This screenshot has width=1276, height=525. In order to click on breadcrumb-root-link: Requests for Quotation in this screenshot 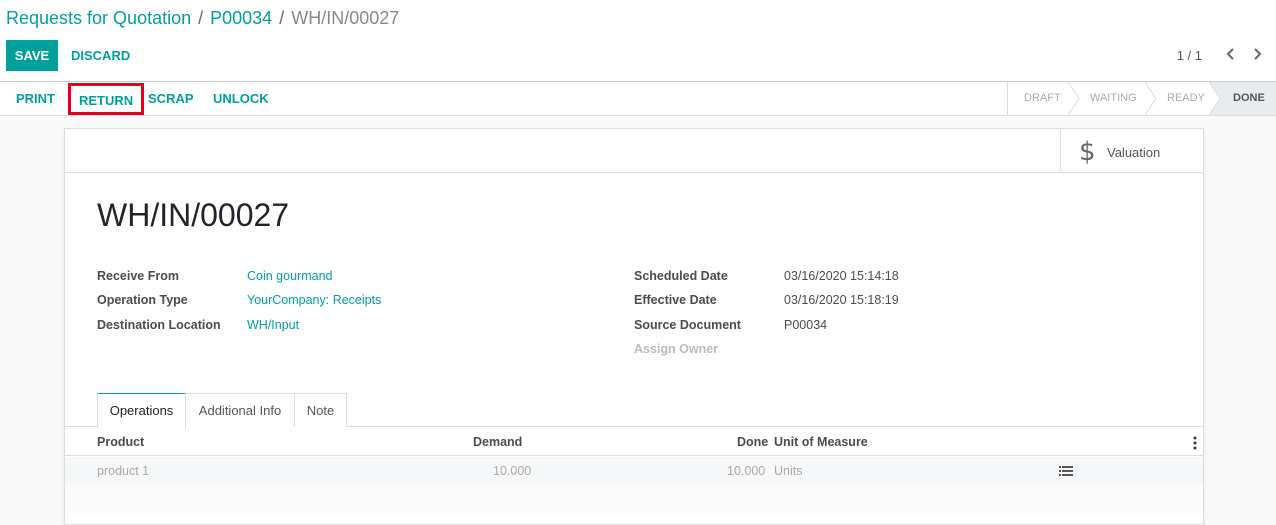, I will do `click(98, 18)`.